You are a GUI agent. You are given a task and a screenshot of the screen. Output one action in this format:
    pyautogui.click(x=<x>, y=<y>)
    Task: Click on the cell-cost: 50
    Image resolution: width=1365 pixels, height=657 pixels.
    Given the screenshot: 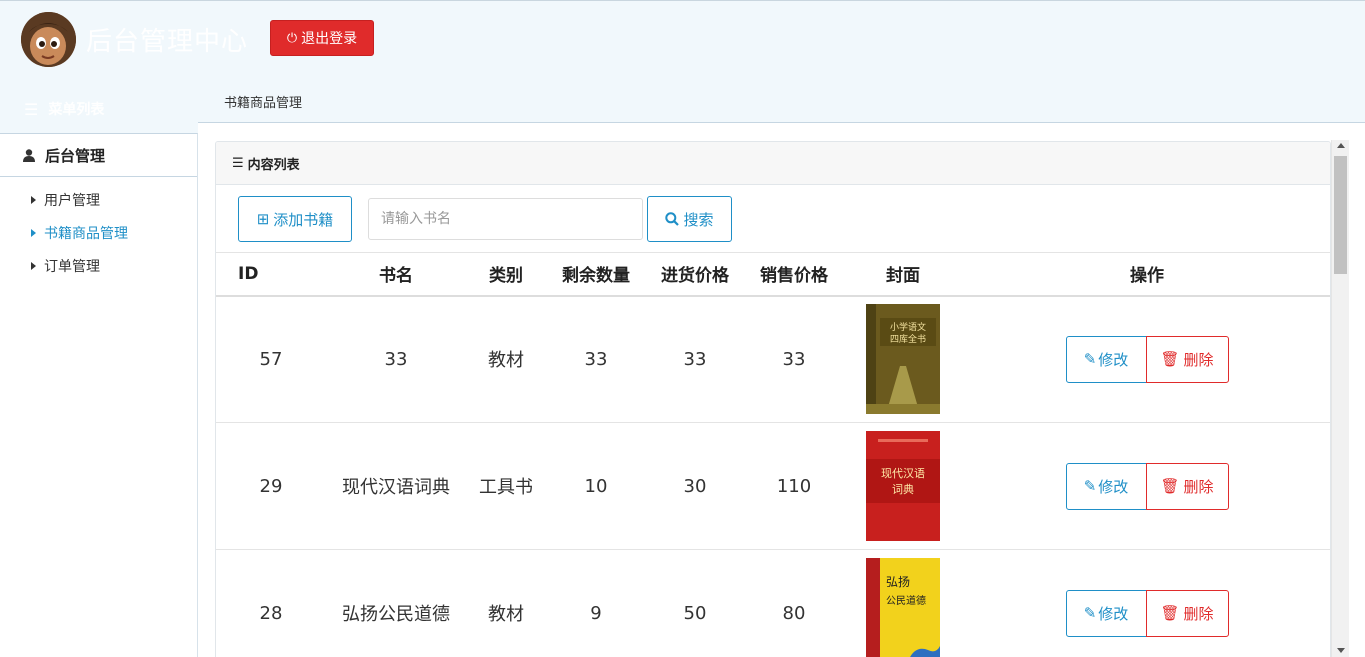 What is the action you would take?
    pyautogui.click(x=695, y=613)
    